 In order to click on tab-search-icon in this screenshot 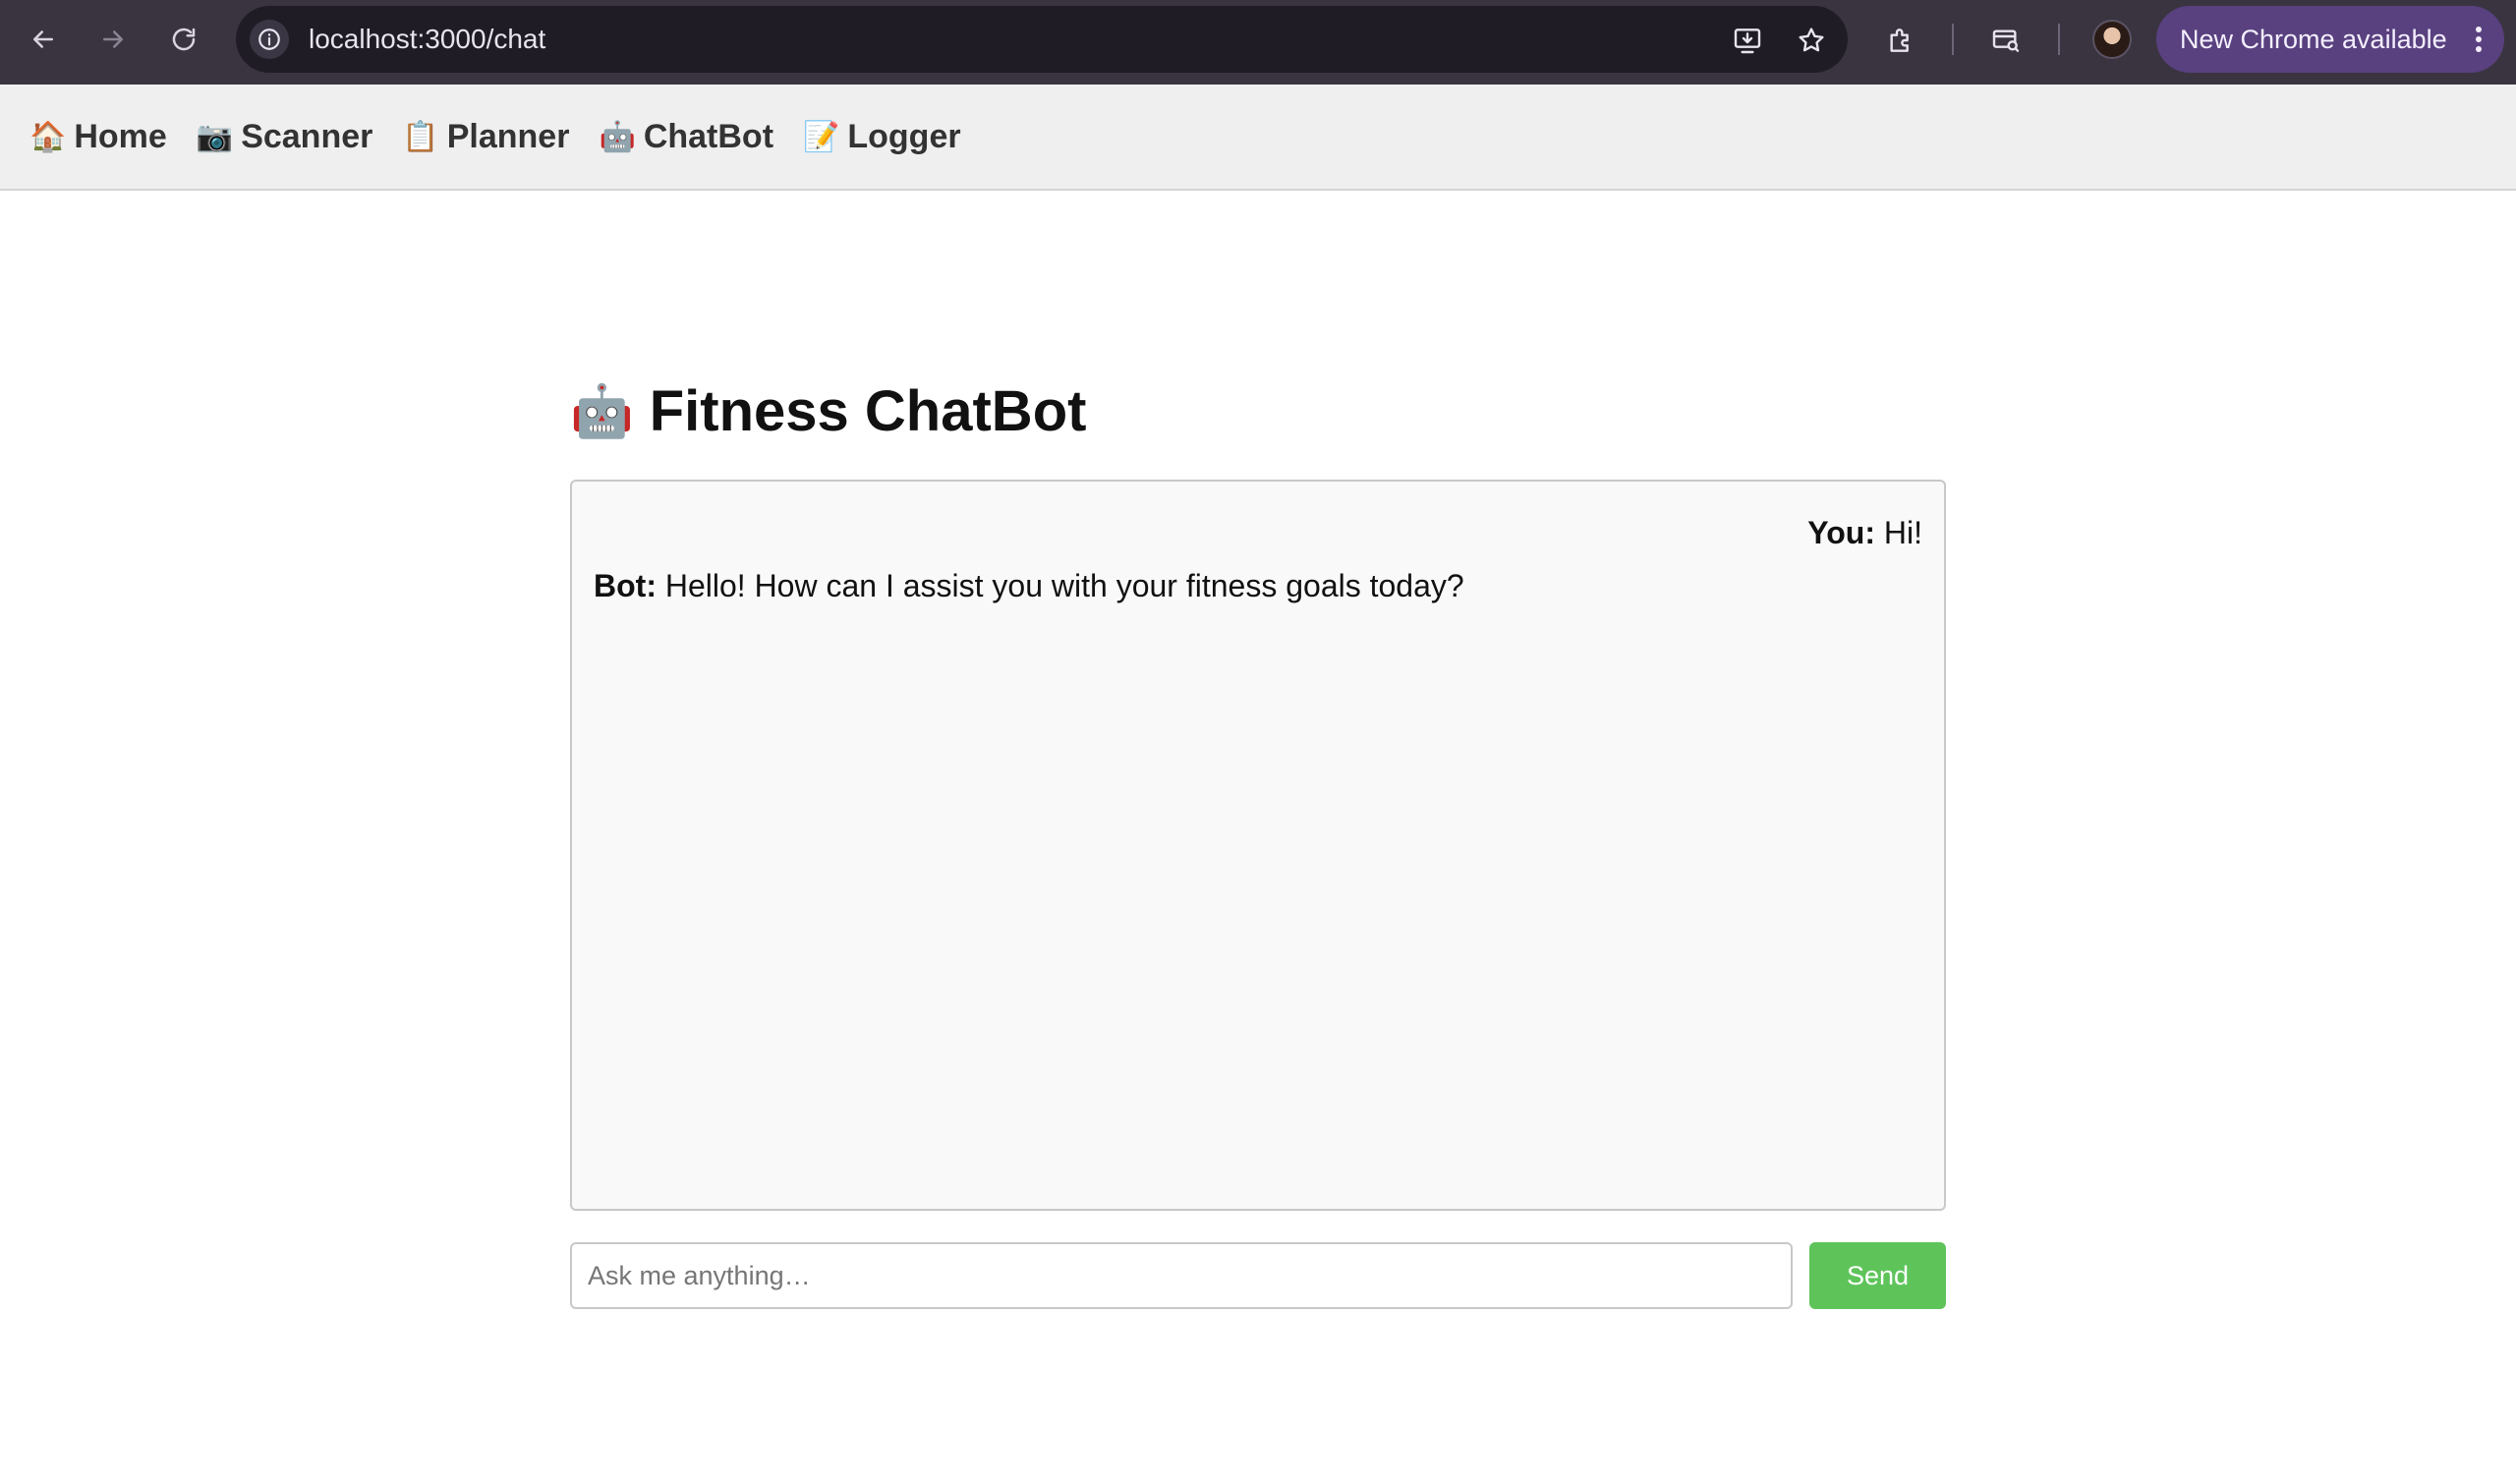, I will do `click(2006, 40)`.